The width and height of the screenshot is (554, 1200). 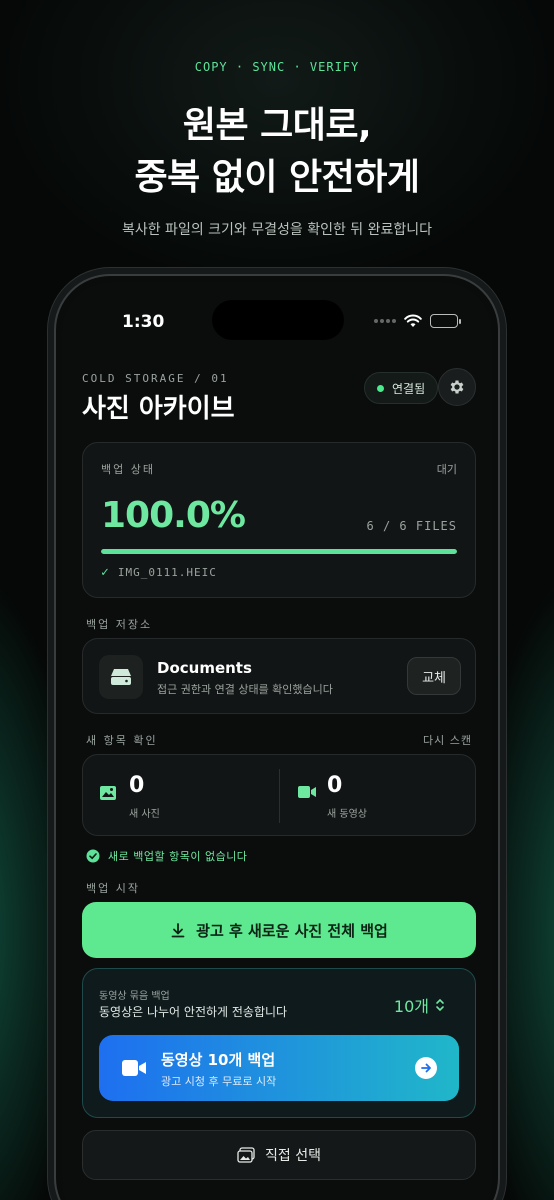 What do you see at coordinates (167, 572) in the screenshot?
I see `current-file-name: IMG_0111.HEIC` at bounding box center [167, 572].